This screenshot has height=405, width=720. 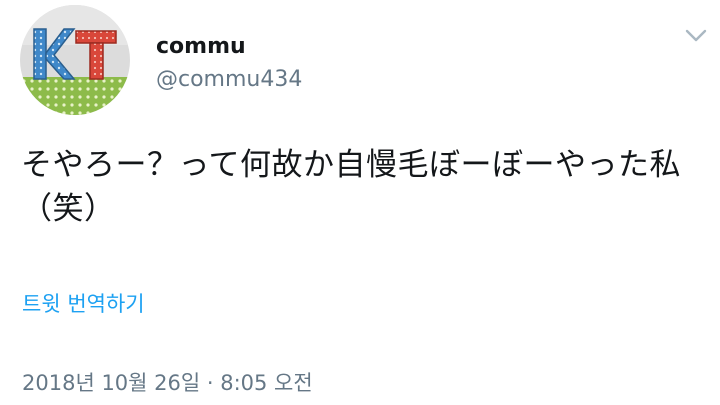 I want to click on avatar-image, so click(x=75, y=60).